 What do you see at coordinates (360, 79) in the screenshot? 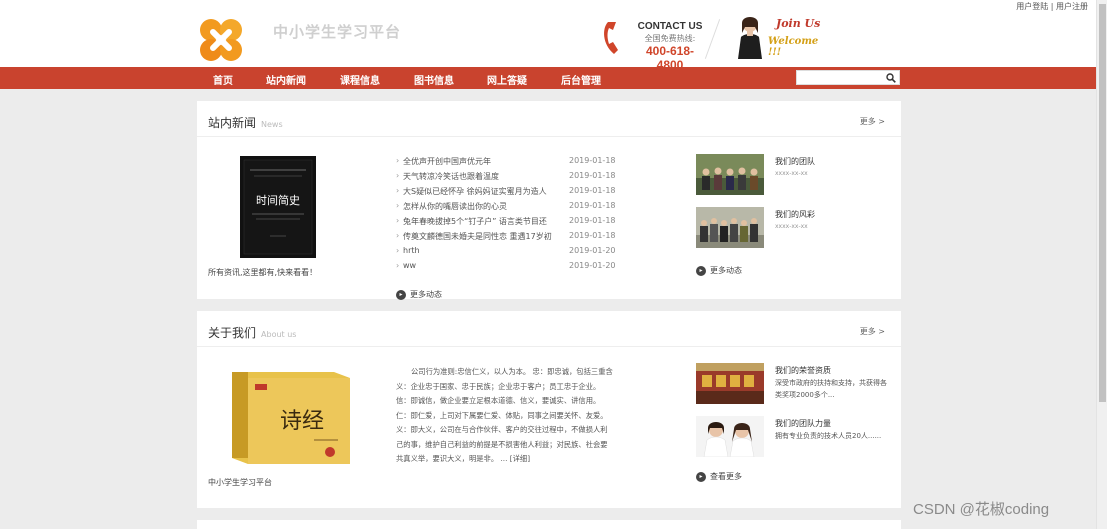
I see `nav-item-courses: 课程信息` at bounding box center [360, 79].